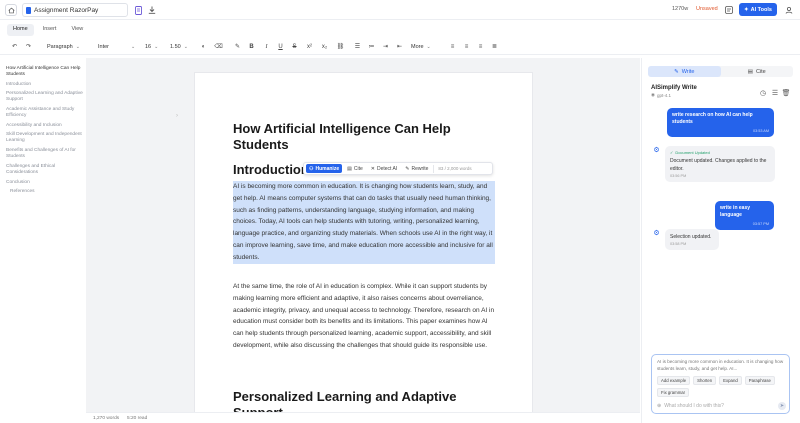 The width and height of the screenshot is (800, 423). I want to click on outdent-icon: ⇤, so click(399, 47).